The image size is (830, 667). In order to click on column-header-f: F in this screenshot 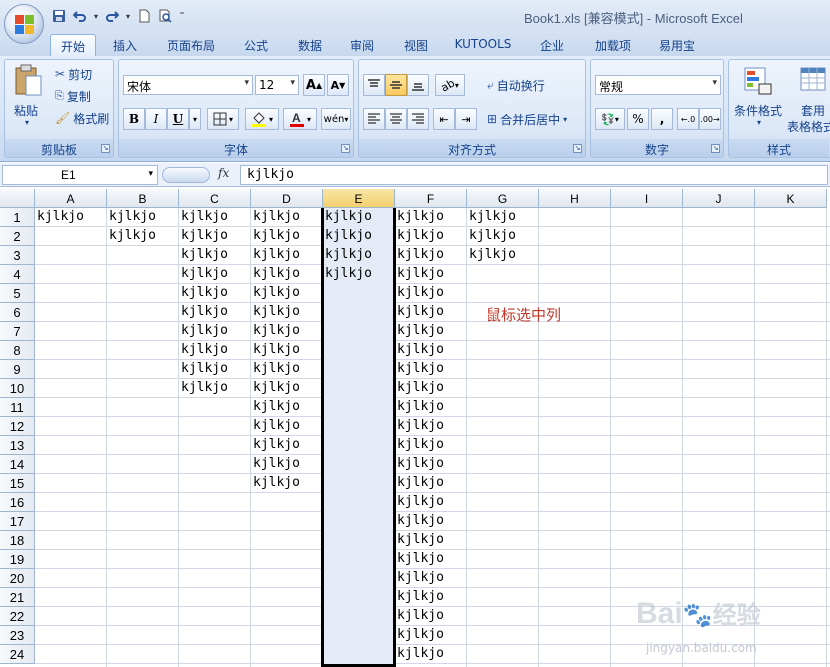, I will do `click(431, 198)`.